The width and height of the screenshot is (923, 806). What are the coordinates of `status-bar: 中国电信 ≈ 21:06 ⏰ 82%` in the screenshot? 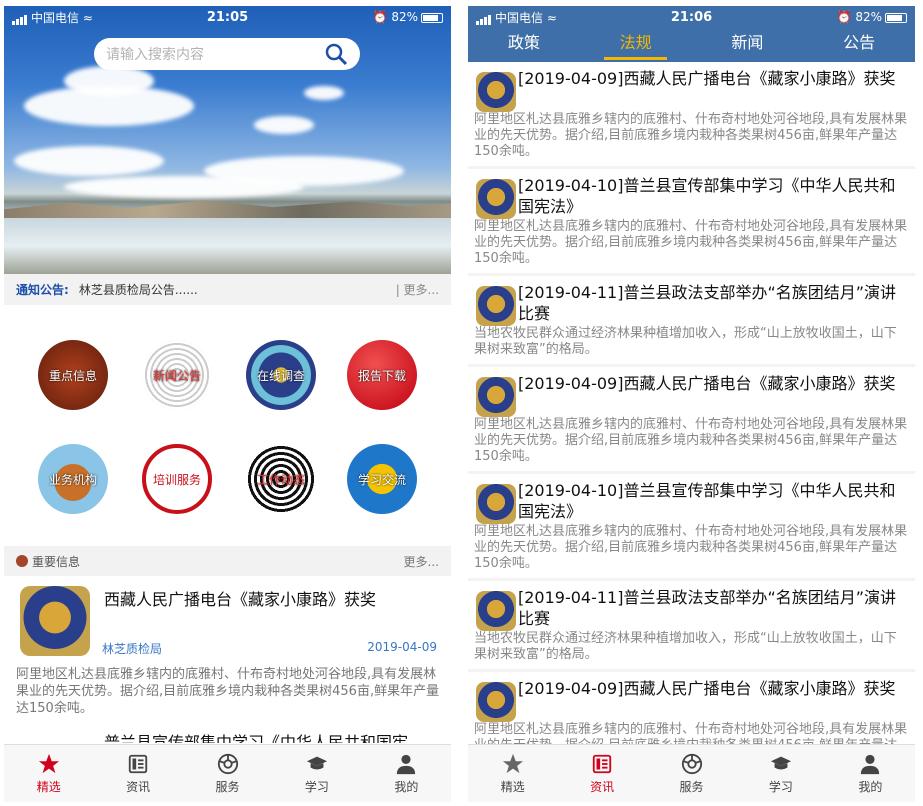 It's located at (691, 17).